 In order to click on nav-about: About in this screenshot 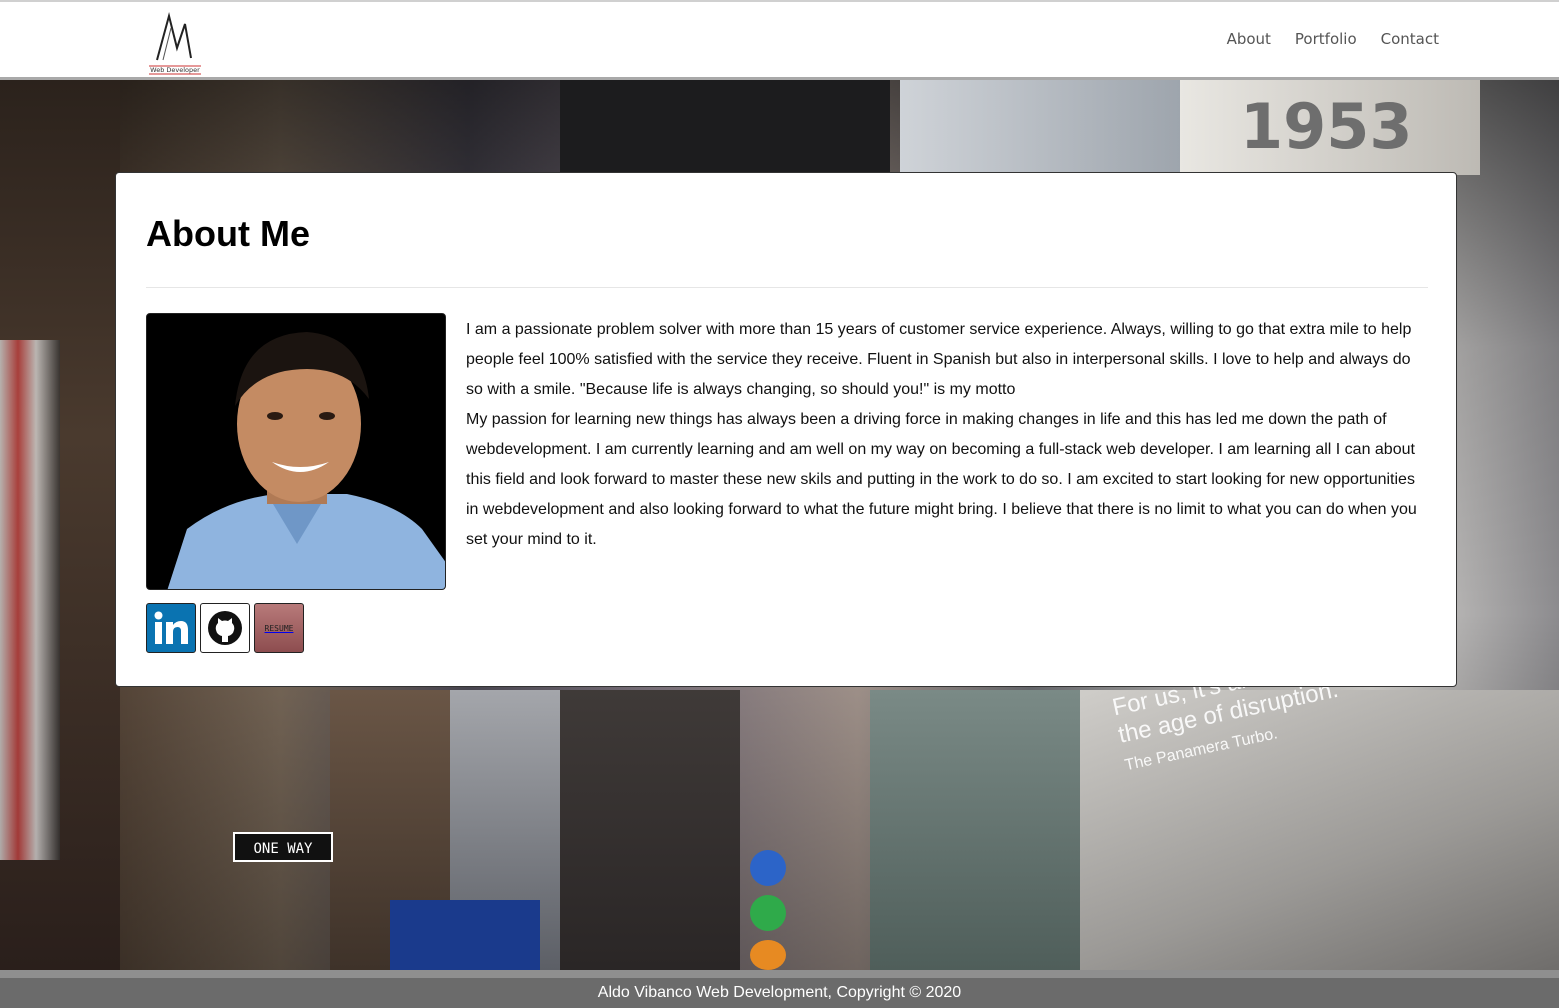, I will do `click(1249, 39)`.